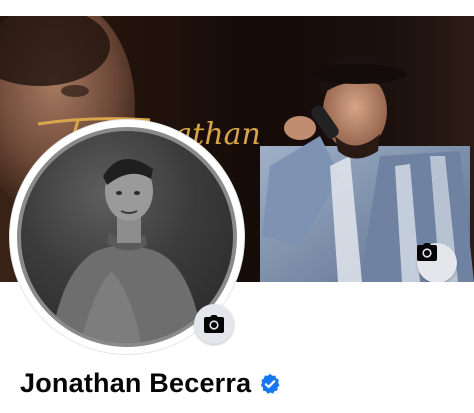 The image size is (474, 413). What do you see at coordinates (237, 8) in the screenshot?
I see `top-strip` at bounding box center [237, 8].